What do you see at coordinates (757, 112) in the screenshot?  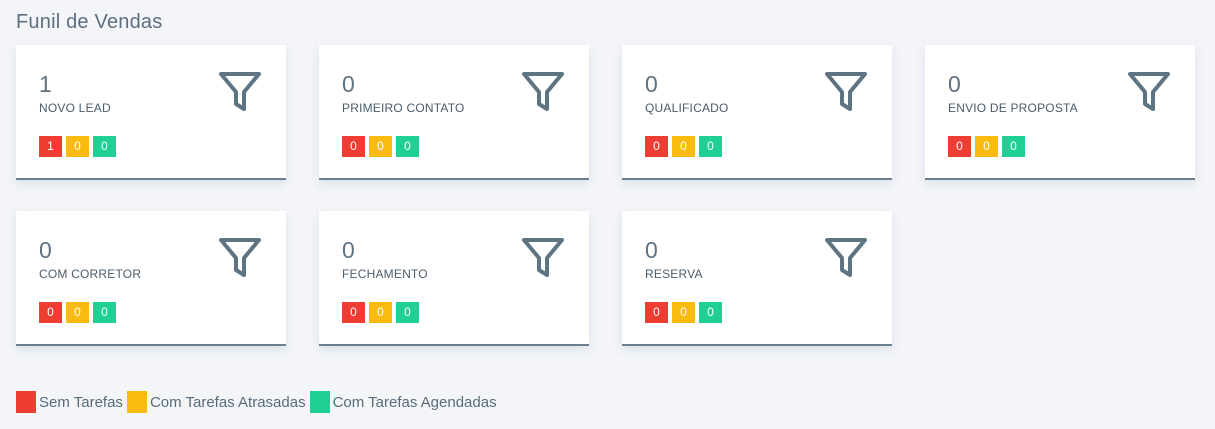 I see `funnel-card-qualificado: 0 QUALIFICADO 0 0 0` at bounding box center [757, 112].